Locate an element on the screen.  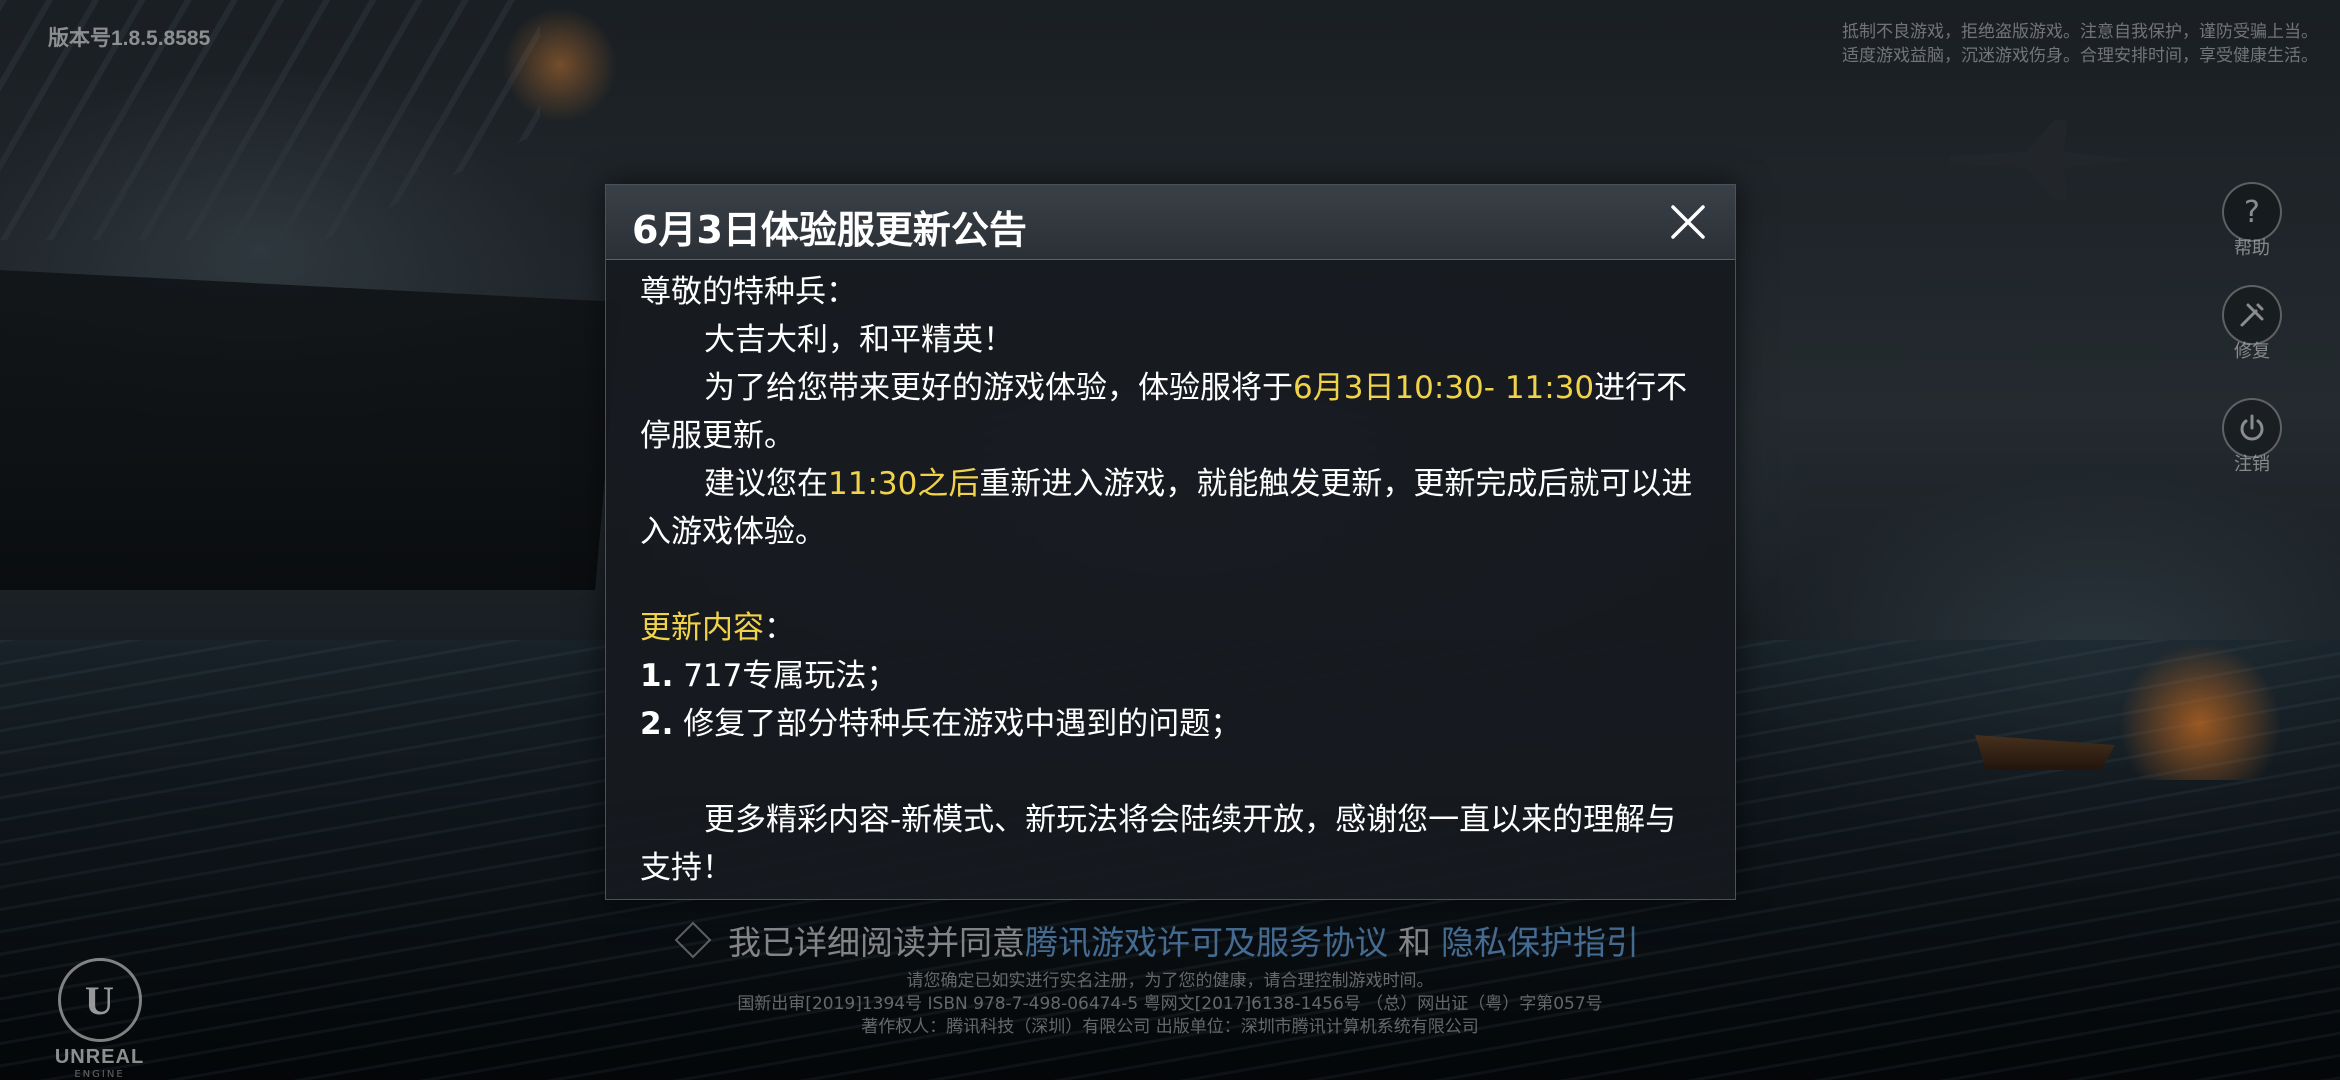
paragraph-text: 建议您在 is located at coordinates (766, 484).